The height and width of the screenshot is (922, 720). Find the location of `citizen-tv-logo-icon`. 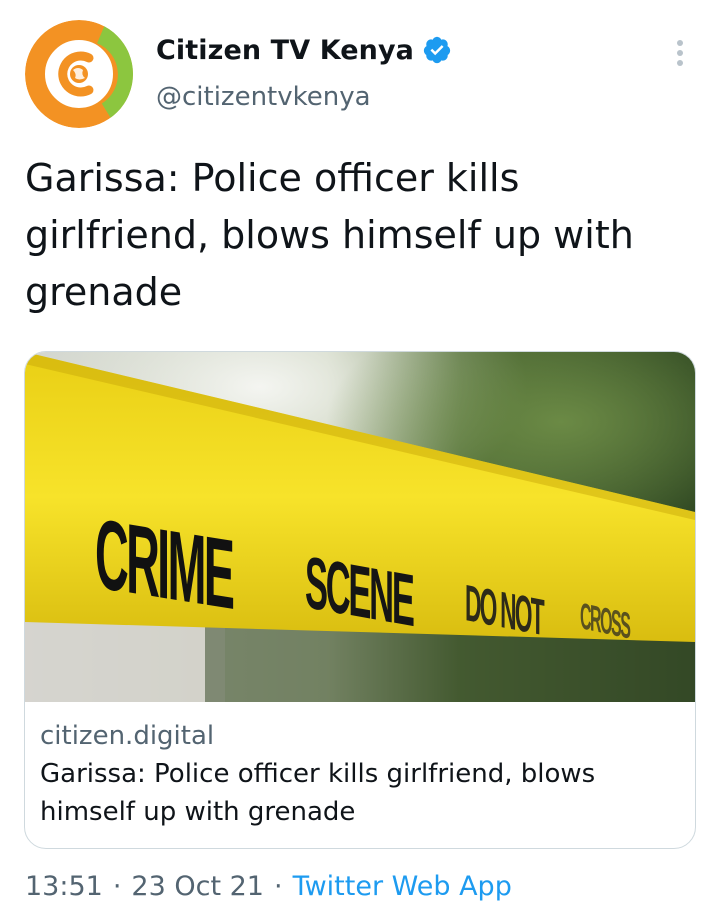

citizen-tv-logo-icon is located at coordinates (79, 74).